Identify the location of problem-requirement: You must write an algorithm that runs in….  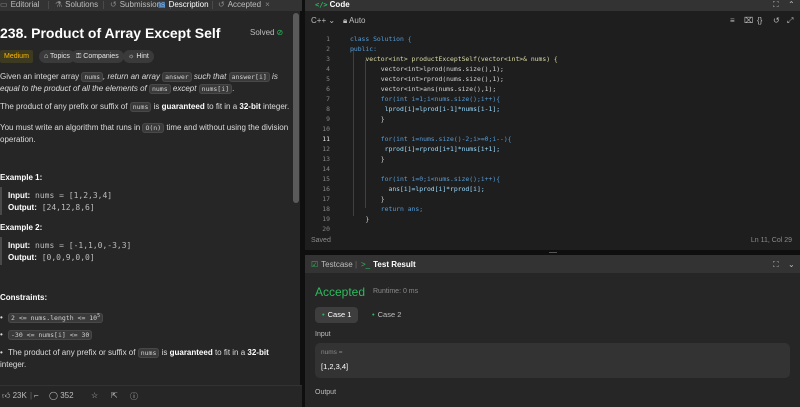
(145, 134).